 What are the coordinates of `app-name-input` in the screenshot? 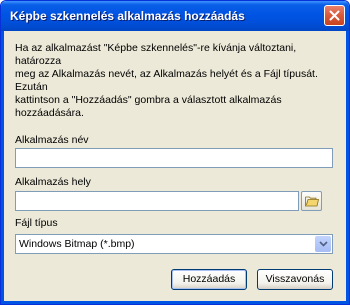 It's located at (174, 158).